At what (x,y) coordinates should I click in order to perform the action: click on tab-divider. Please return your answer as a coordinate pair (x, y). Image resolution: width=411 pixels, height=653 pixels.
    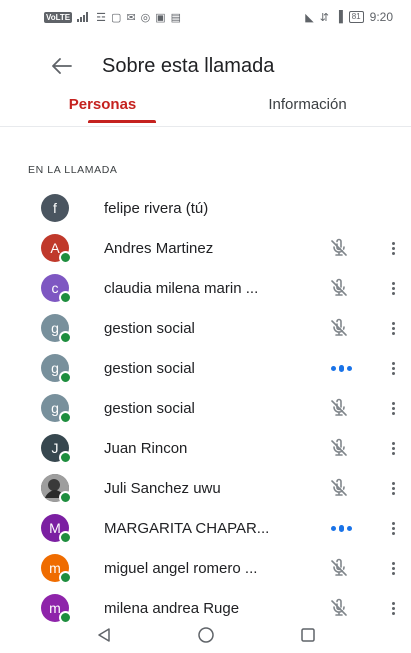
    Looking at the image, I should click on (205, 126).